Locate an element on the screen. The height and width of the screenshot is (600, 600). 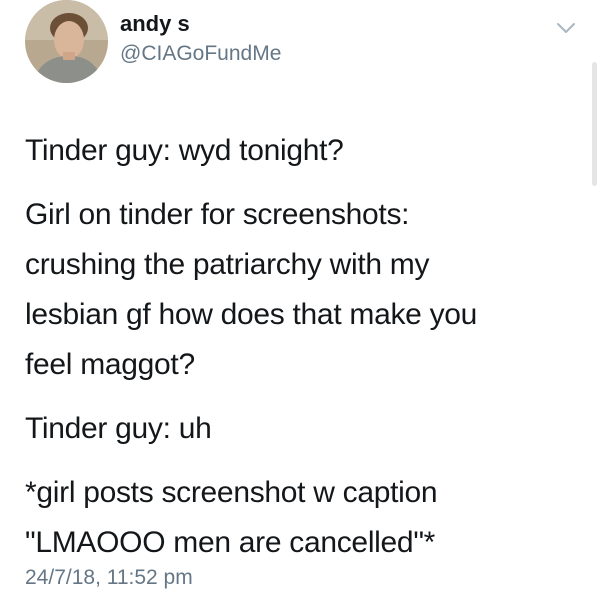
tweet-timestamp: 24/7/18, 11:52 pm is located at coordinates (109, 578).